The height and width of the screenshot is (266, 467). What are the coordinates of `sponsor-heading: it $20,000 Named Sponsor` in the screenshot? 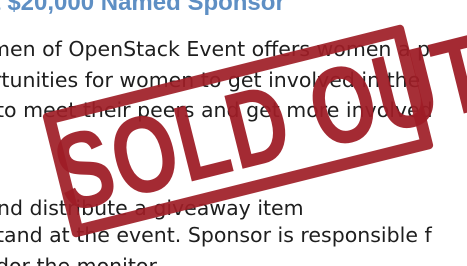 It's located at (142, 8).